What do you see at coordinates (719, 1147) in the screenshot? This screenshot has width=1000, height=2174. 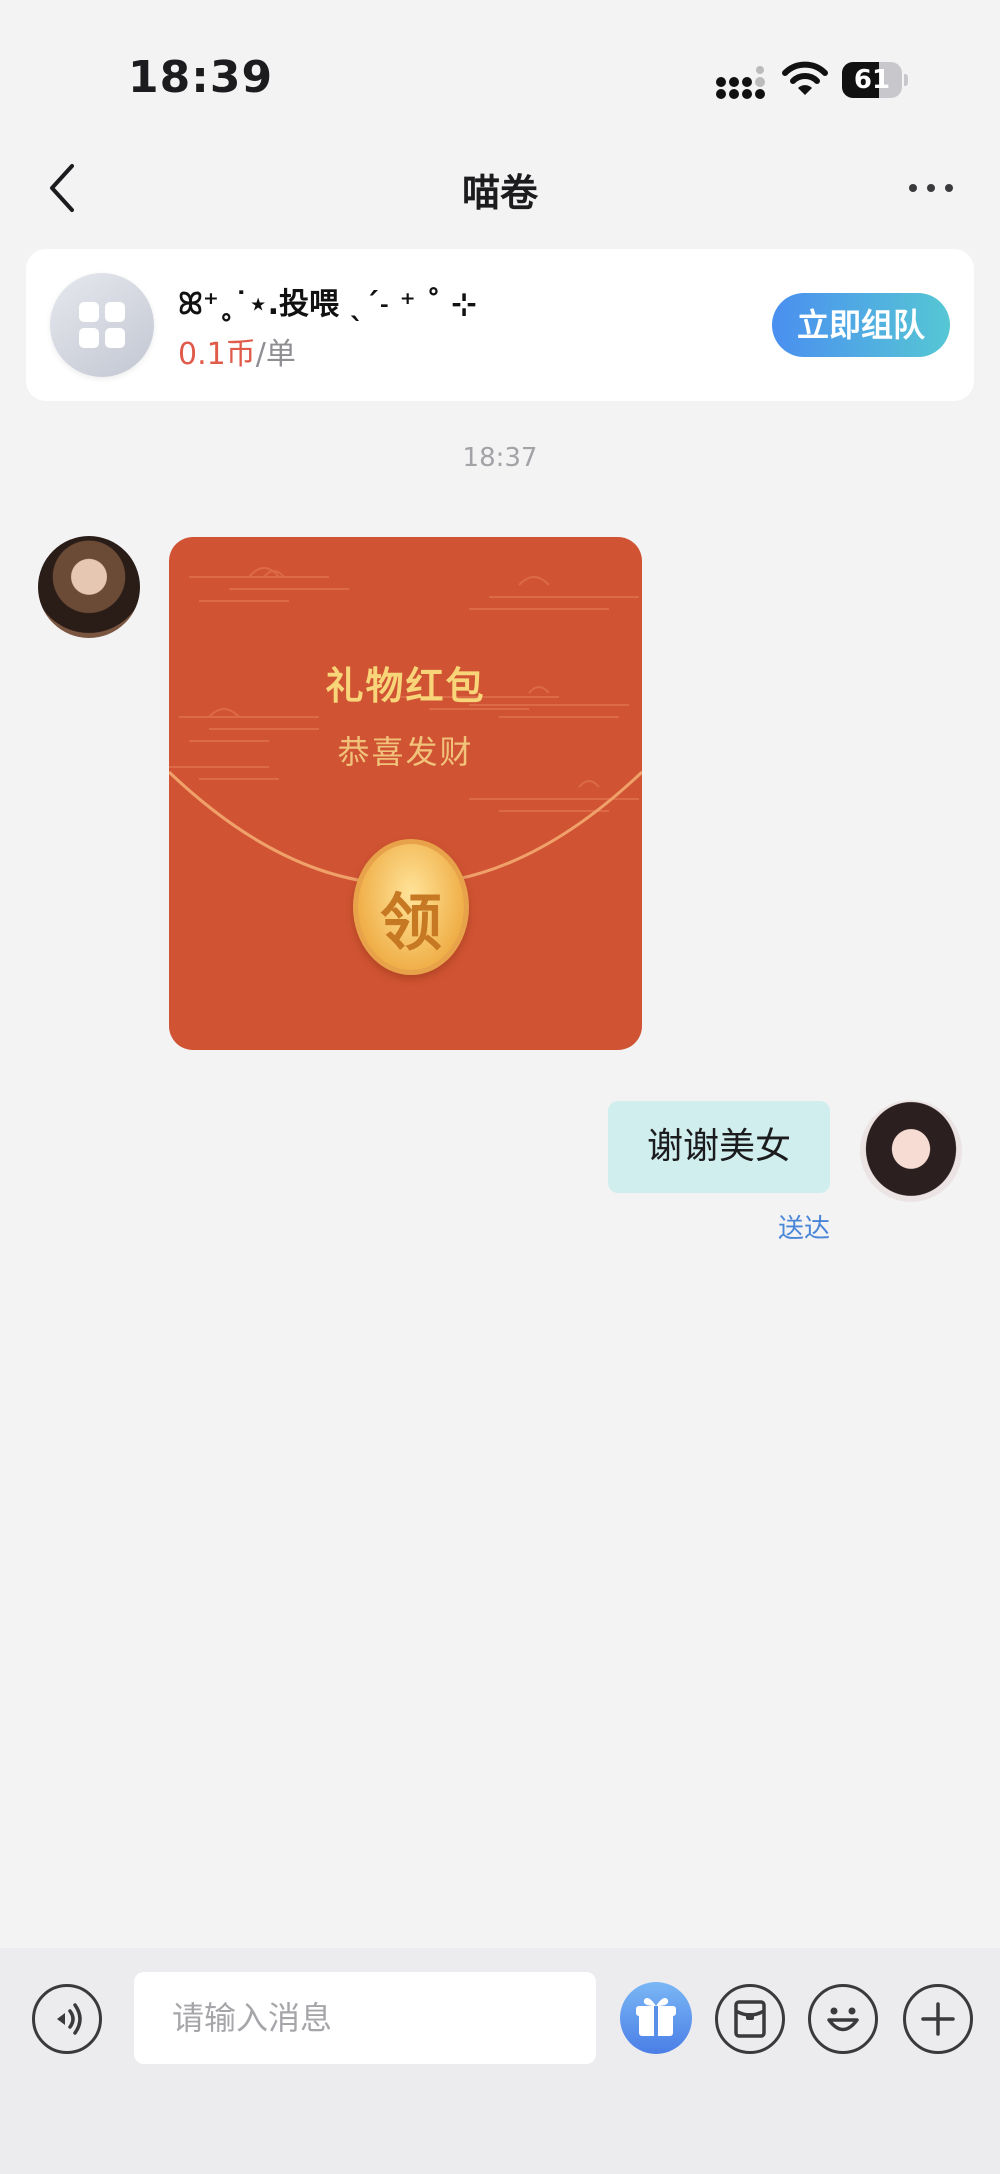 I see `sent-message-bubble: 谢谢美女` at bounding box center [719, 1147].